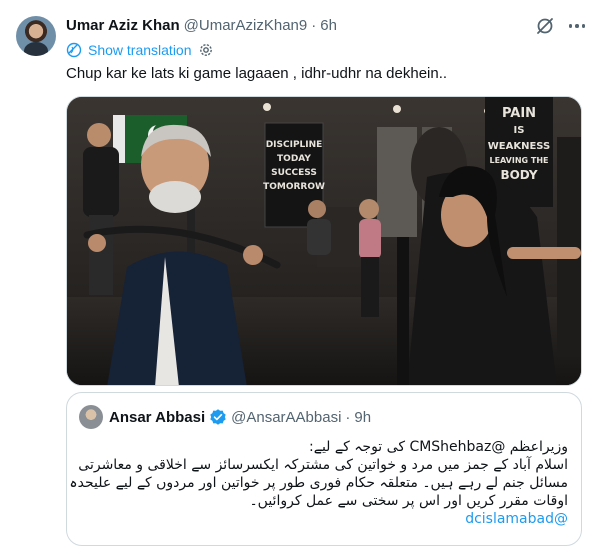 The height and width of the screenshot is (556, 600). What do you see at coordinates (294, 159) in the screenshot?
I see `sign-left-line: TODAY` at bounding box center [294, 159].